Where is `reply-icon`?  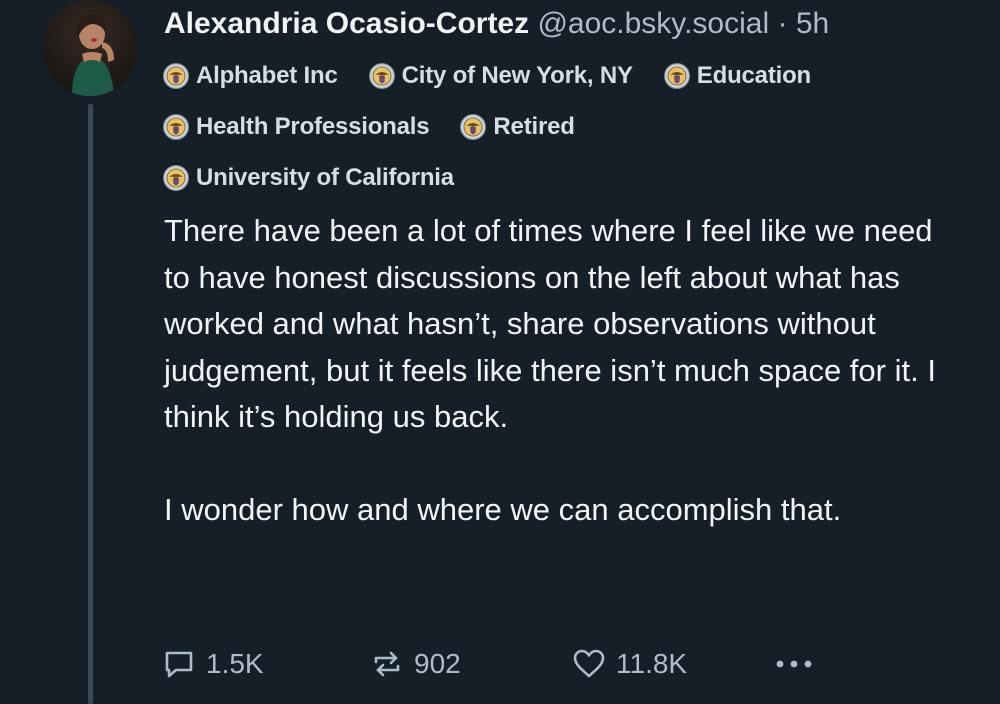
reply-icon is located at coordinates (179, 664).